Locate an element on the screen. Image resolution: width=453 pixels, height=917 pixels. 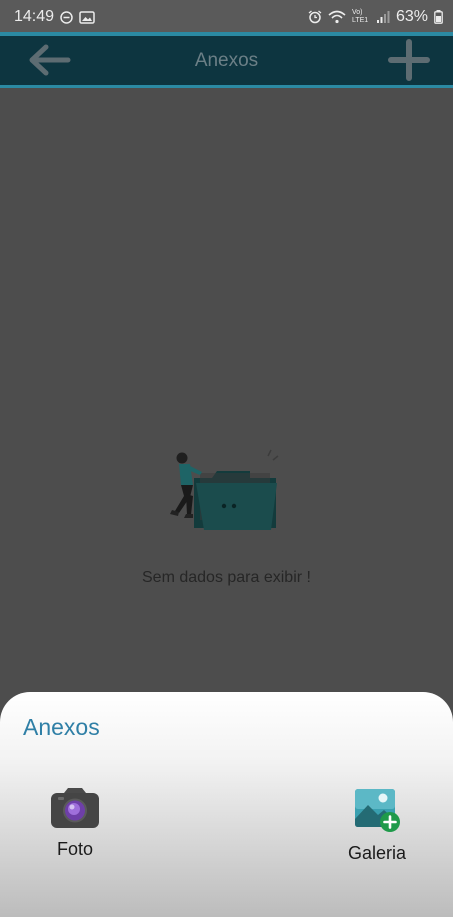
status-left: 14:49 is located at coordinates (54, 17).